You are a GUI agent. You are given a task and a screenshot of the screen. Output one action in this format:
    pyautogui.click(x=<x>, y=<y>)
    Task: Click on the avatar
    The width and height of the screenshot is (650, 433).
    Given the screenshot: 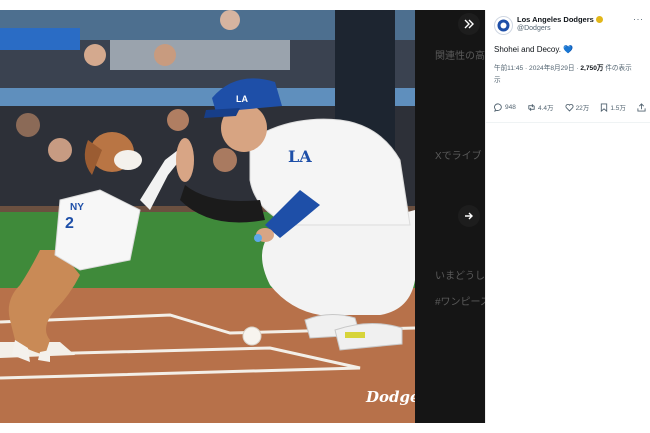 What is the action you would take?
    pyautogui.click(x=503, y=25)
    